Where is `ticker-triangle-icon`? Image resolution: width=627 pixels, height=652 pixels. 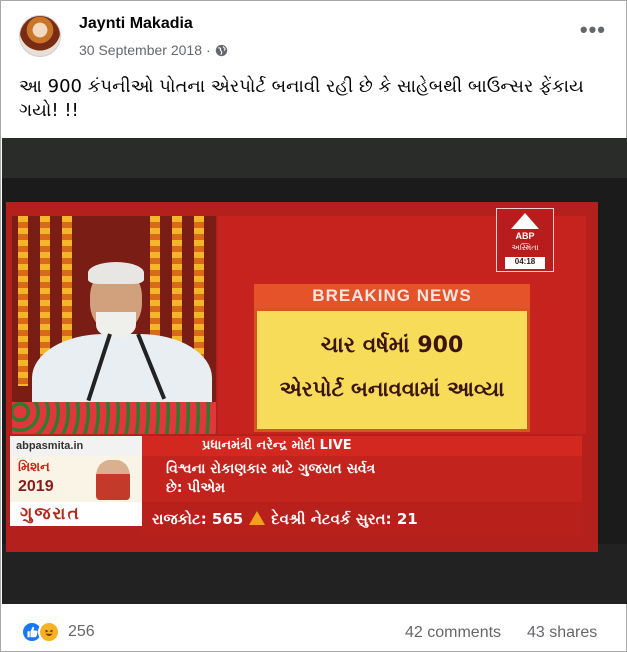
ticker-triangle-icon is located at coordinates (257, 518).